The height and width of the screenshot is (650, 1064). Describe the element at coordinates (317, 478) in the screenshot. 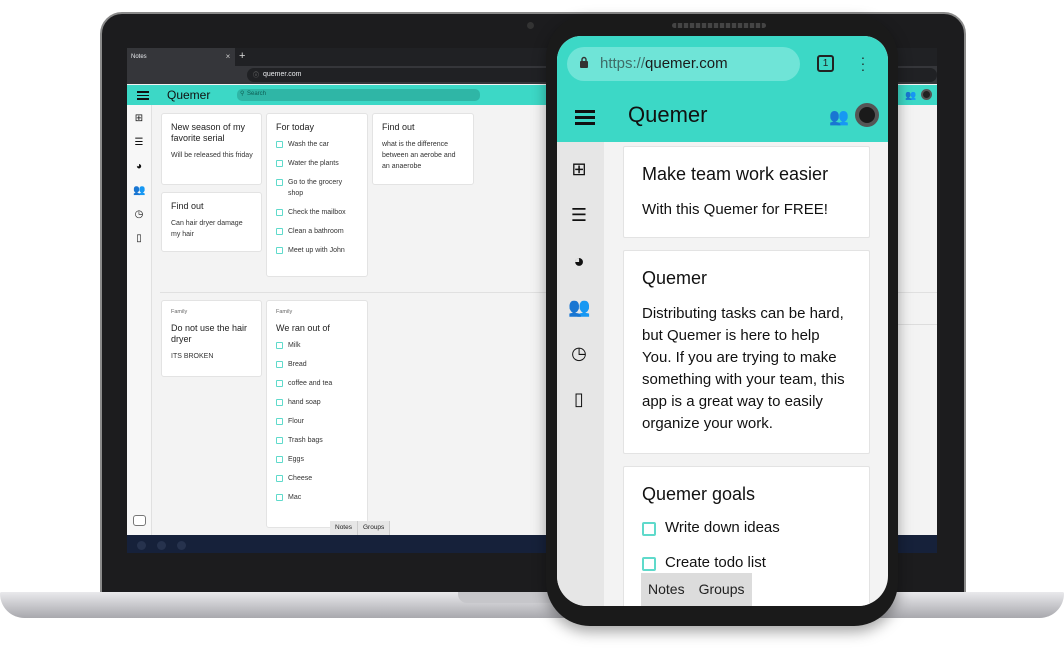

I see `checklist-item: Cheese` at that location.